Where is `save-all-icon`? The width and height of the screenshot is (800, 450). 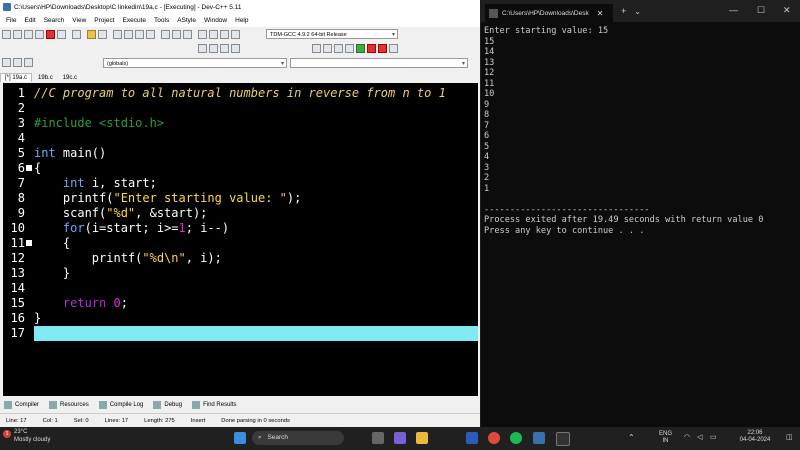 save-all-icon is located at coordinates (39, 34).